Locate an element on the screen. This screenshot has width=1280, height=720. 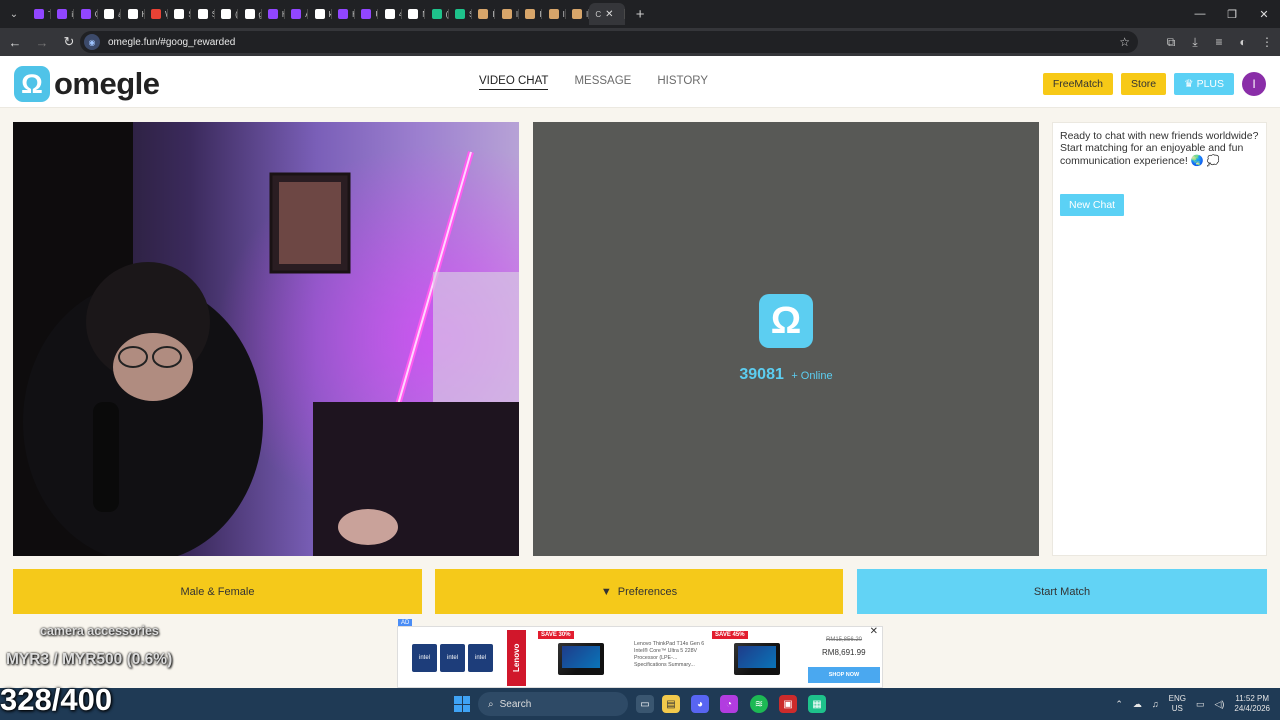
reload-icon: ↻ is located at coordinates (69, 42).